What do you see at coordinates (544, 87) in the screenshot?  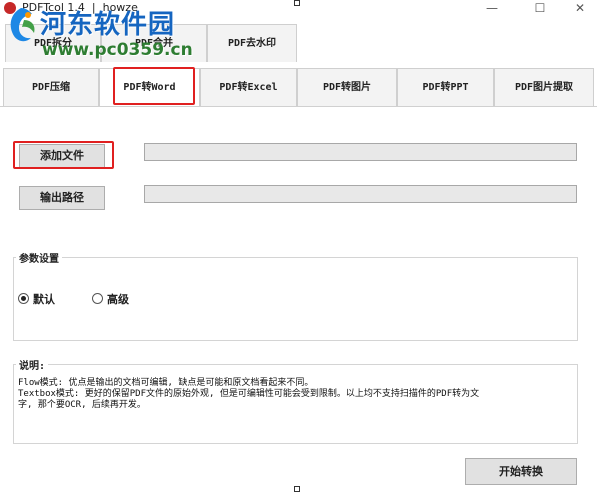 I see `tab-pdf-image-extract: PDF图片提取` at bounding box center [544, 87].